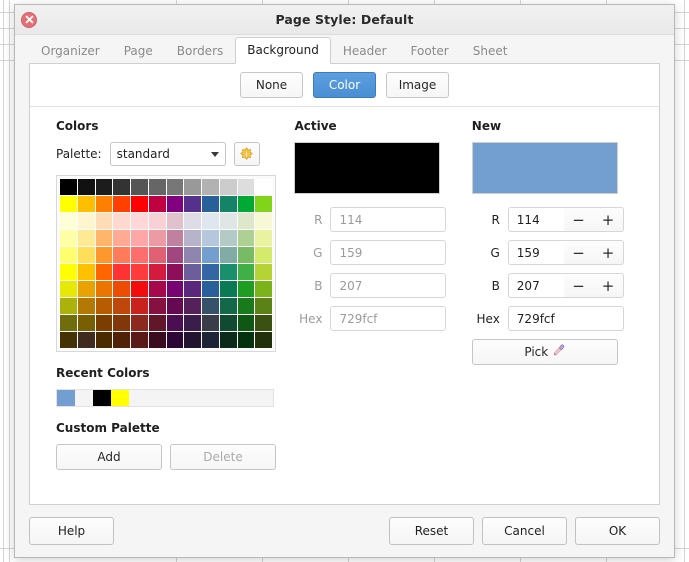  Describe the element at coordinates (70, 51) in the screenshot. I see `tab-organizer: Organizer` at that location.